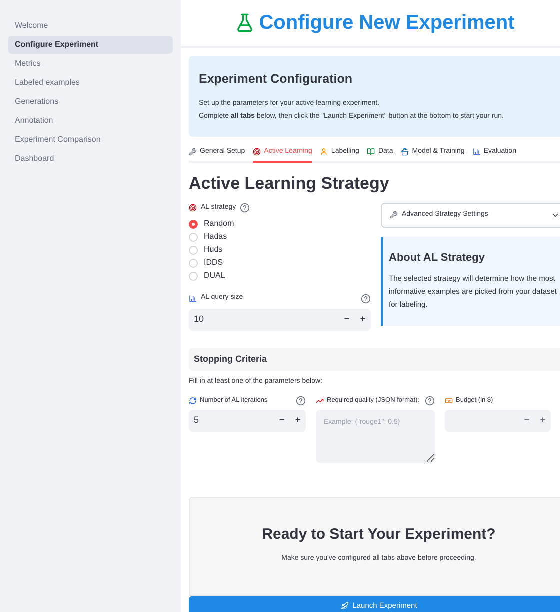 The width and height of the screenshot is (560, 612). What do you see at coordinates (387, 23) in the screenshot?
I see `page-title: Configure New Experiment` at bounding box center [387, 23].